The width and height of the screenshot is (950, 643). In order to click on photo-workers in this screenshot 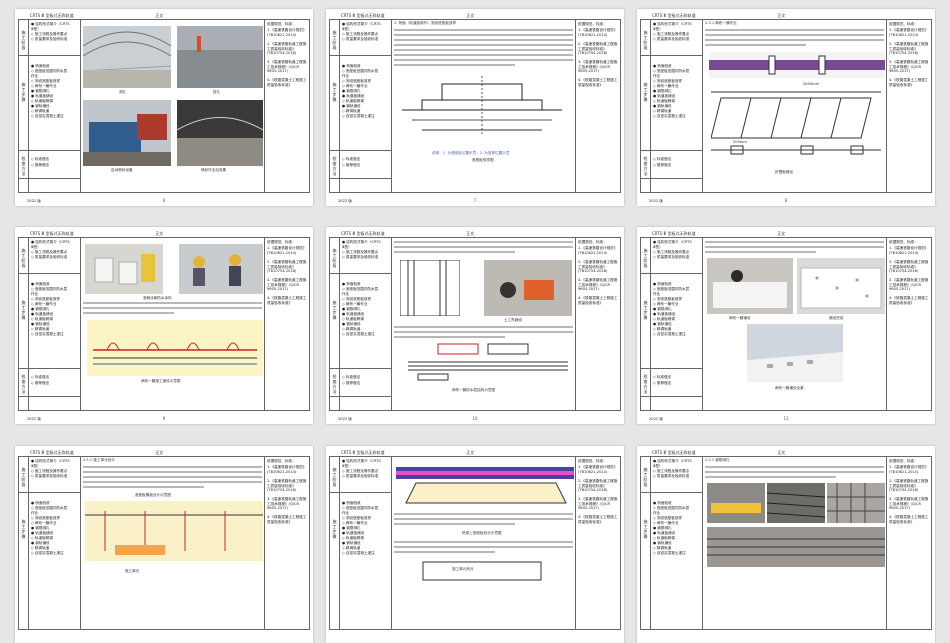, I will do `click(221, 269)`.